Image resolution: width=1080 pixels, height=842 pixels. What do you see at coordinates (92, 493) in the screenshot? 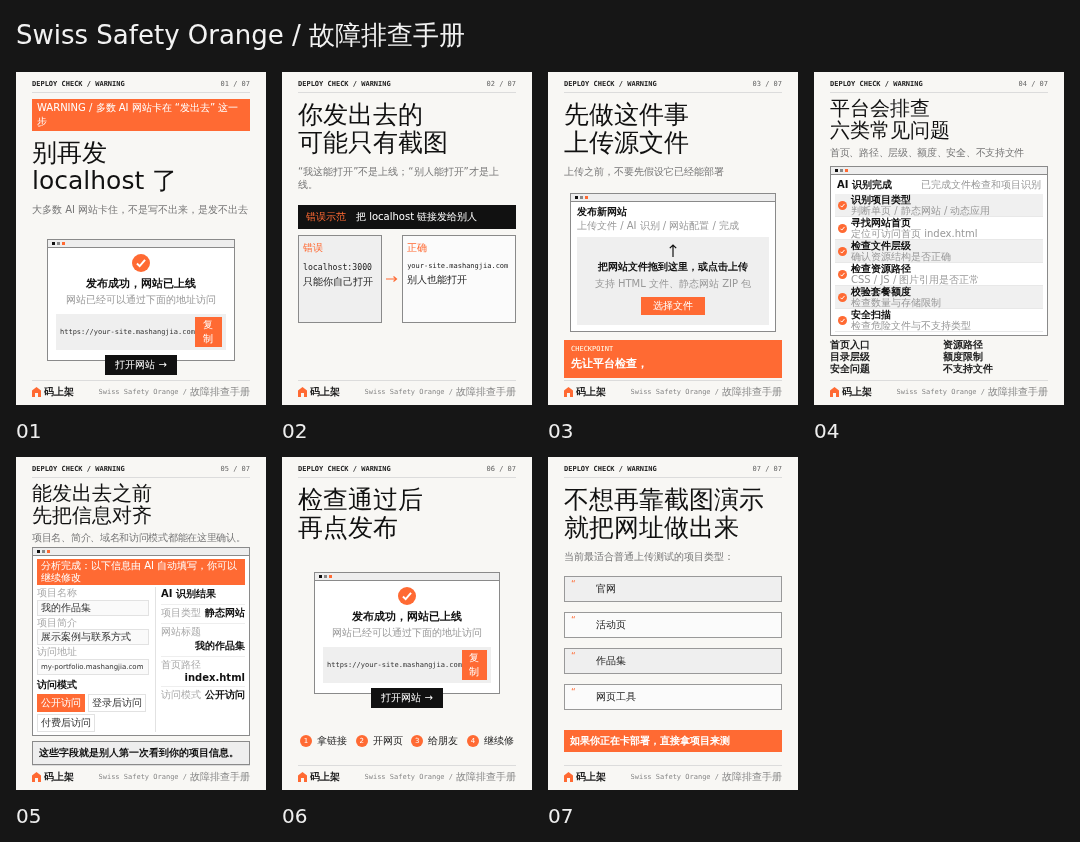
I see `slide-headline: 能发出去之前` at bounding box center [92, 493].